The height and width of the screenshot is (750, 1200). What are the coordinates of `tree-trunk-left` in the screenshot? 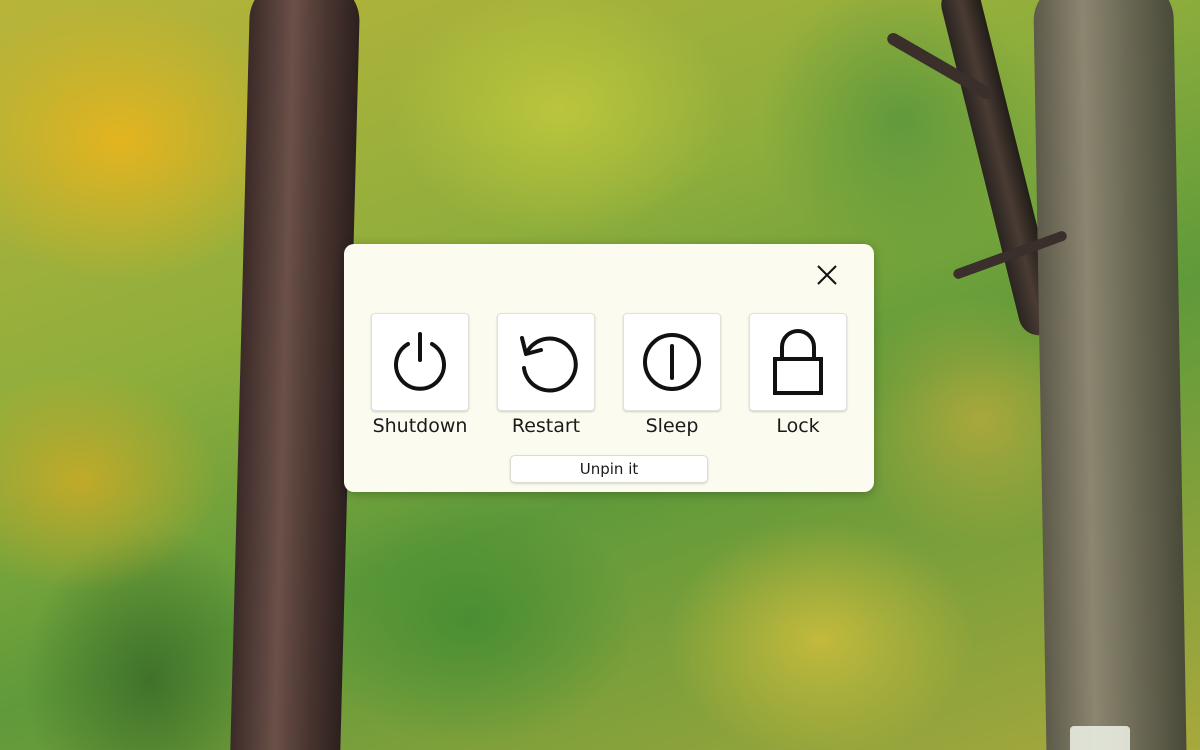 It's located at (295, 375).